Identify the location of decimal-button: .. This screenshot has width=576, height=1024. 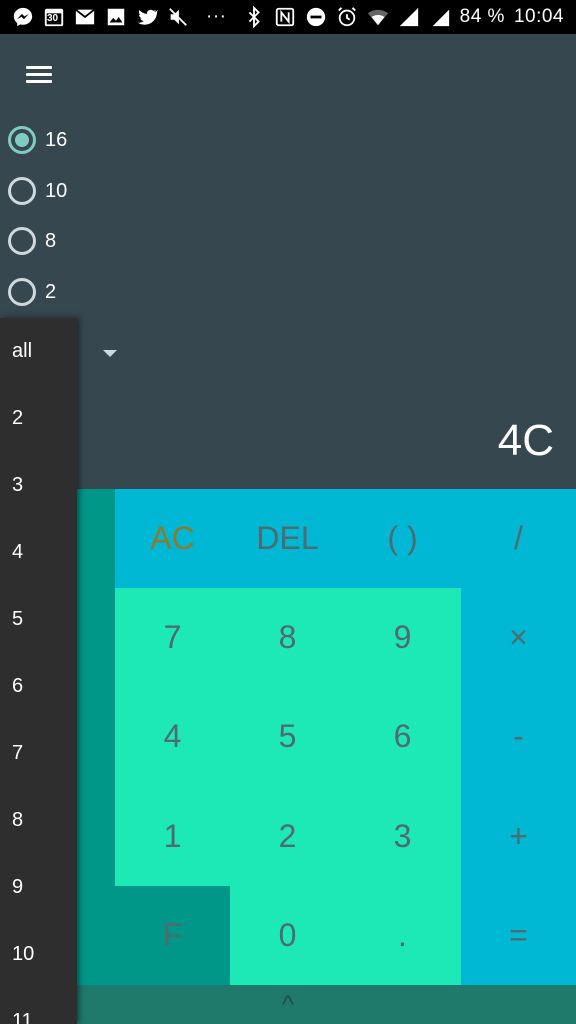
(402, 935).